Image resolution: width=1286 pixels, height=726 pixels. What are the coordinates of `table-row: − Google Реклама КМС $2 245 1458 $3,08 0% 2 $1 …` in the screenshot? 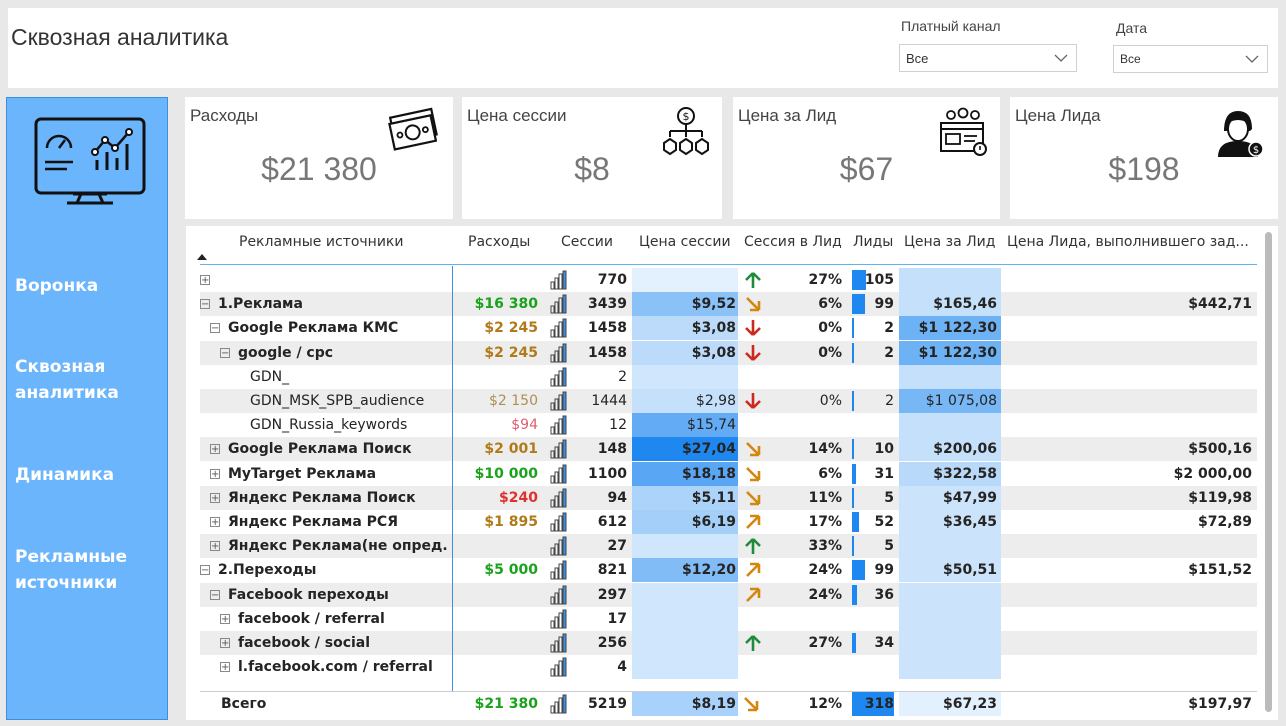 It's located at (721, 328).